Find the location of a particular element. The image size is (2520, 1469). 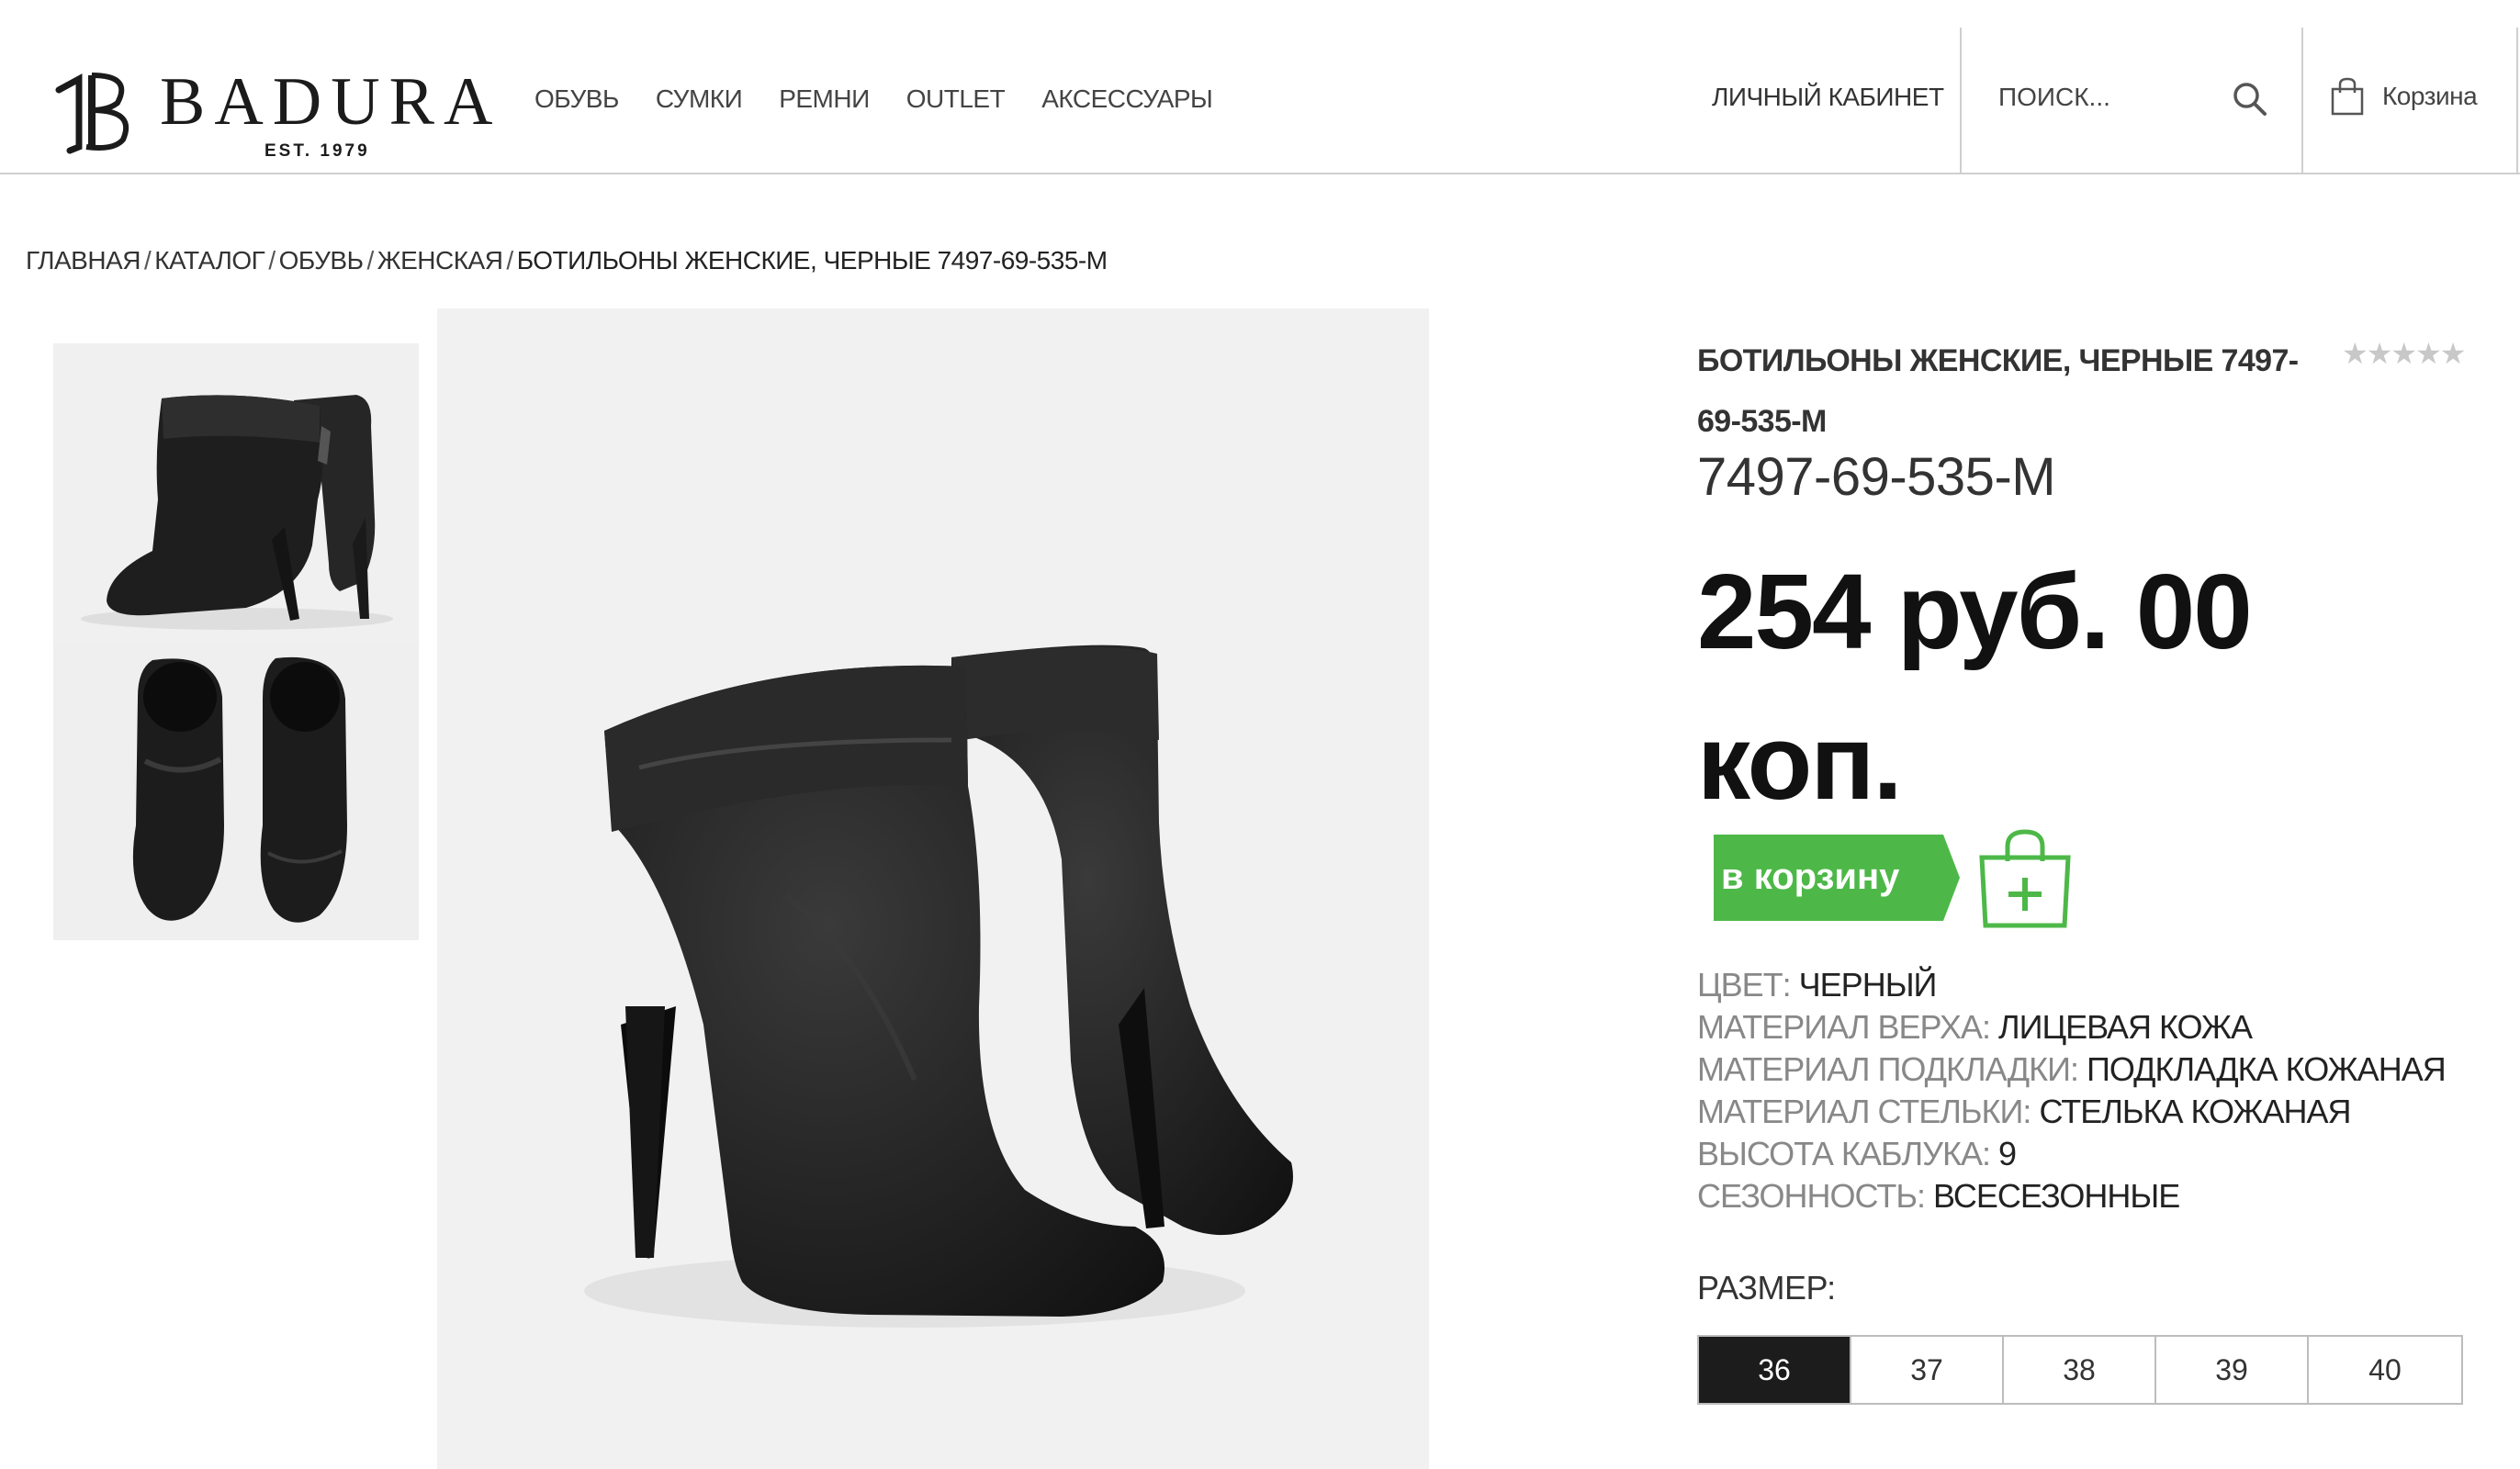

spec-value: ПОДКЛАДКА КОЖАНАЯ is located at coordinates (2267, 1069).